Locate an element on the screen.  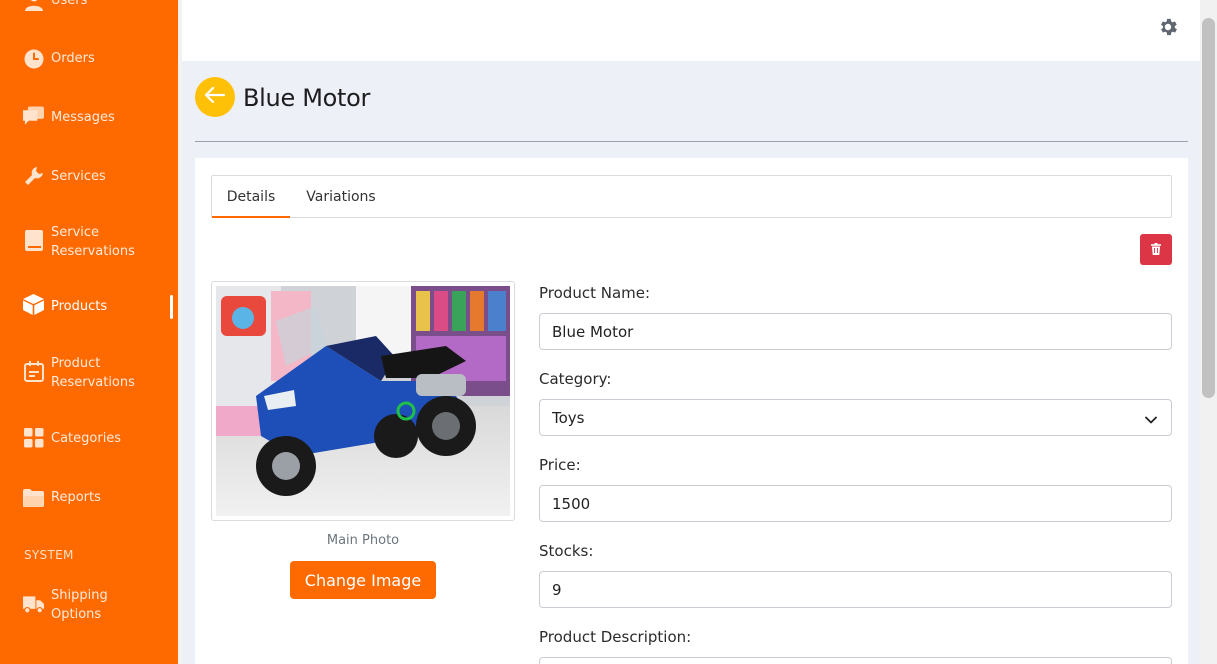
sidebar-item-service-reservations: Service Reservations is located at coordinates (89, 242).